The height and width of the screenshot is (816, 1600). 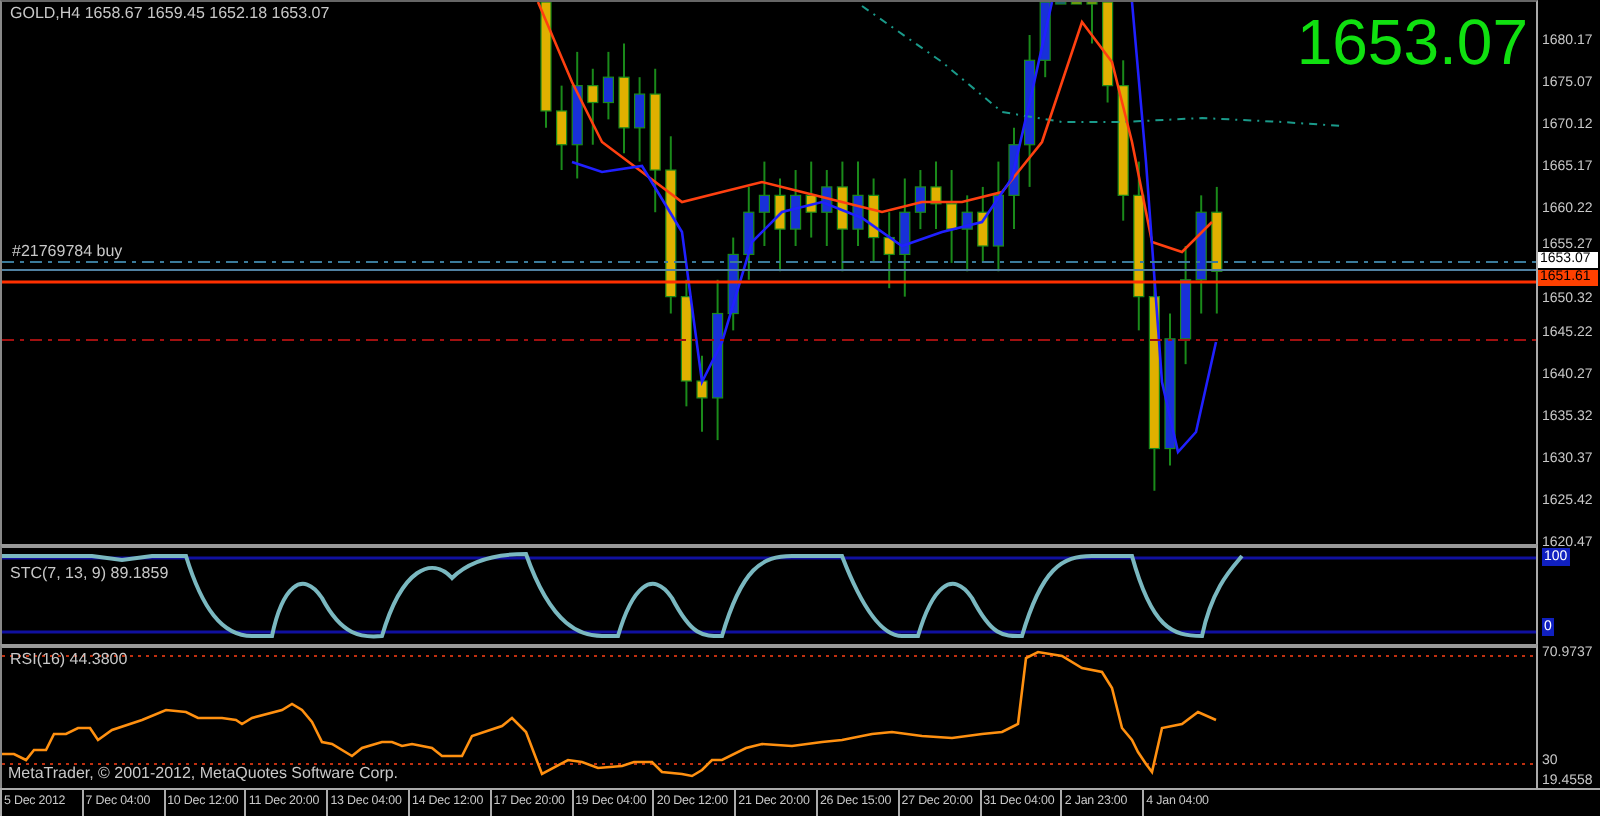 What do you see at coordinates (203, 774) in the screenshot?
I see `copyright-text: MetaTrader, © 2001-2012, MetaQuotes Software Corp.` at bounding box center [203, 774].